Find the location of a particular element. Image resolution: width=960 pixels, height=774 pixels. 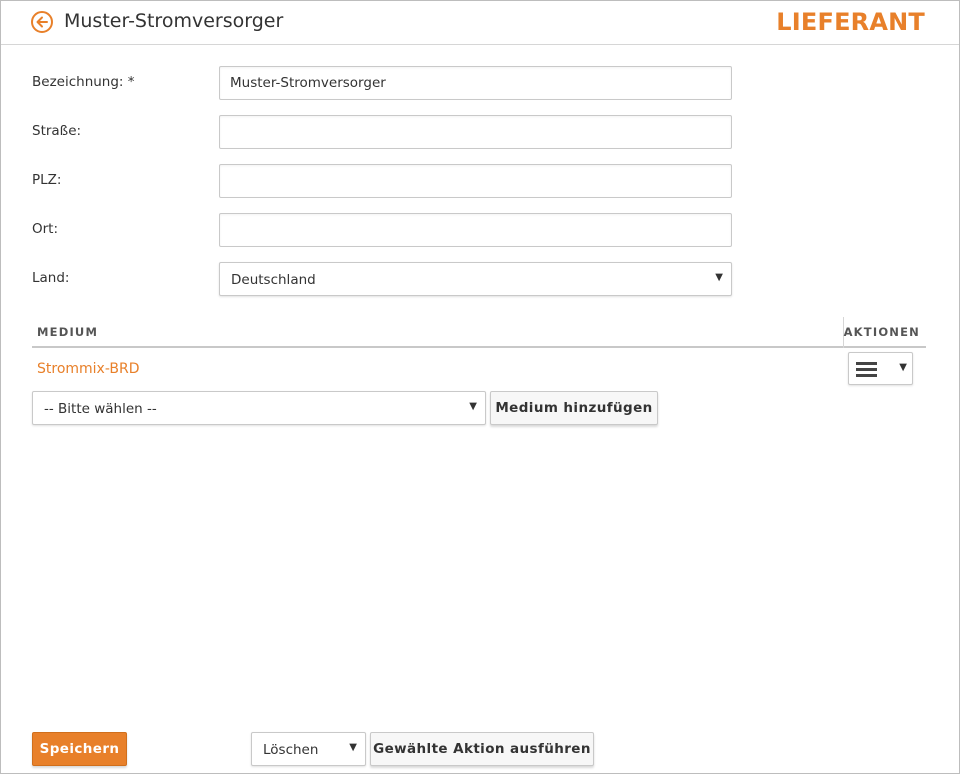

bulk-action-select: Löschen ▼ is located at coordinates (308, 749).